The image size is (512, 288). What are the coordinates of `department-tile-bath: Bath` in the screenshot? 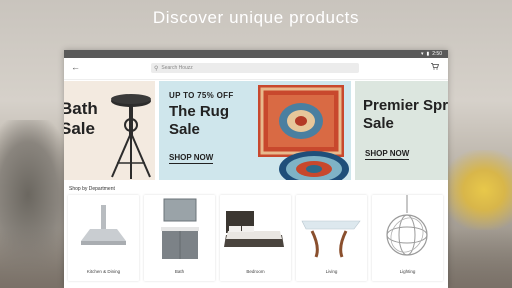 It's located at (179, 238).